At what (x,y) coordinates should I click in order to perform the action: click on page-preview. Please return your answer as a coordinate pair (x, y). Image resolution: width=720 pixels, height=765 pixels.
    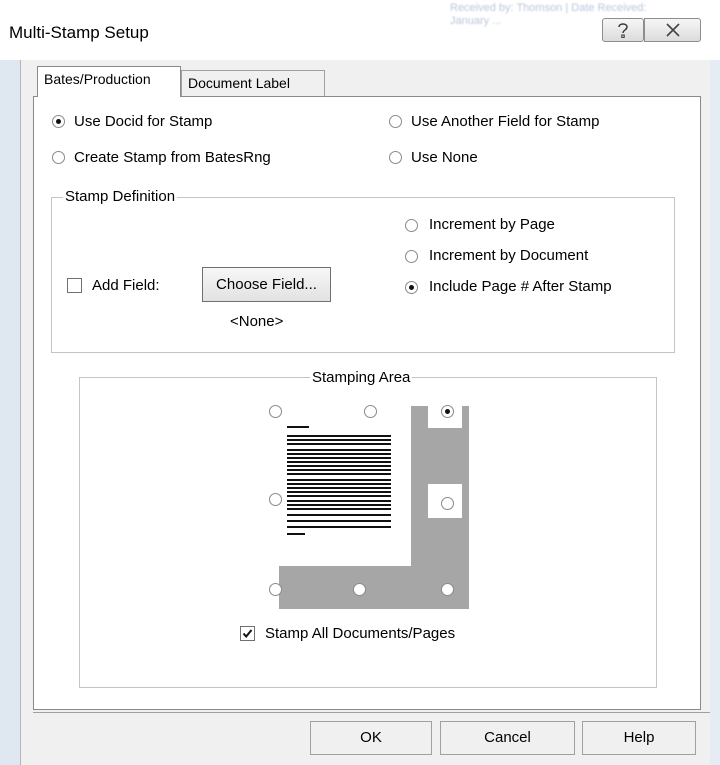
    Looking at the image, I should click on (338, 482).